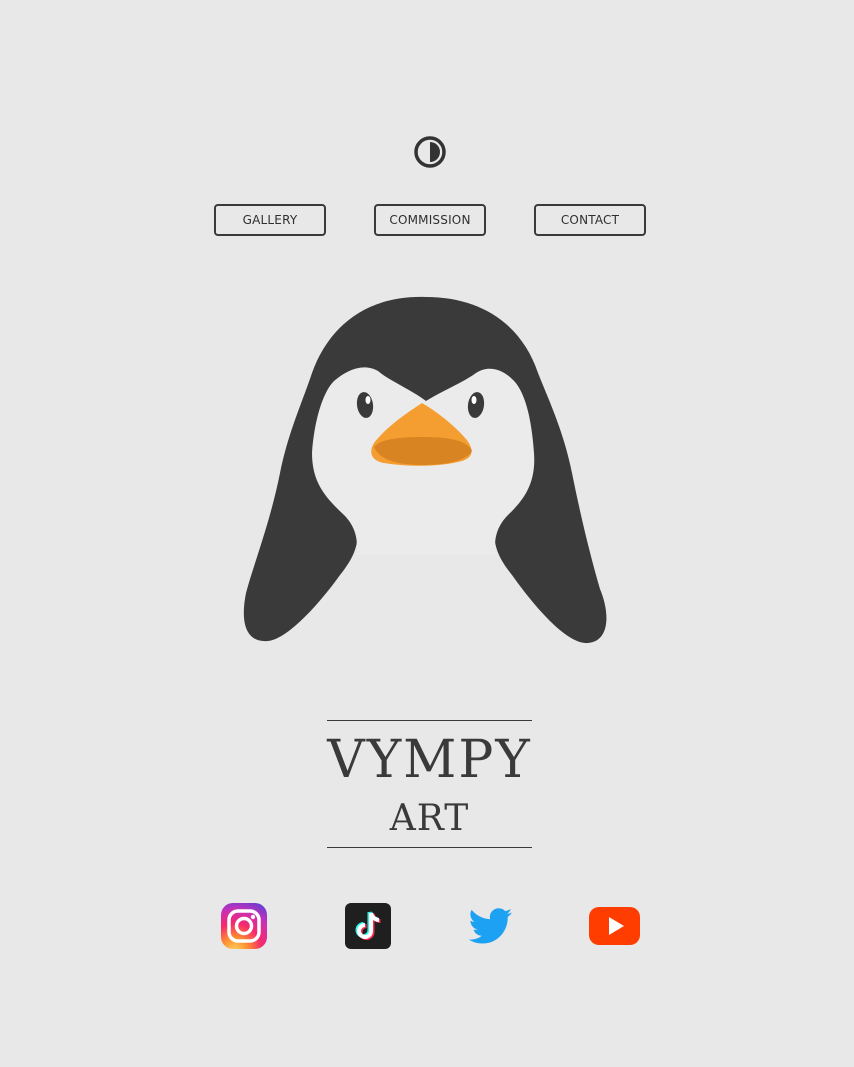 Image resolution: width=854 pixels, height=1067 pixels. Describe the element at coordinates (270, 220) in the screenshot. I see `gallery-button: GALLERY` at that location.